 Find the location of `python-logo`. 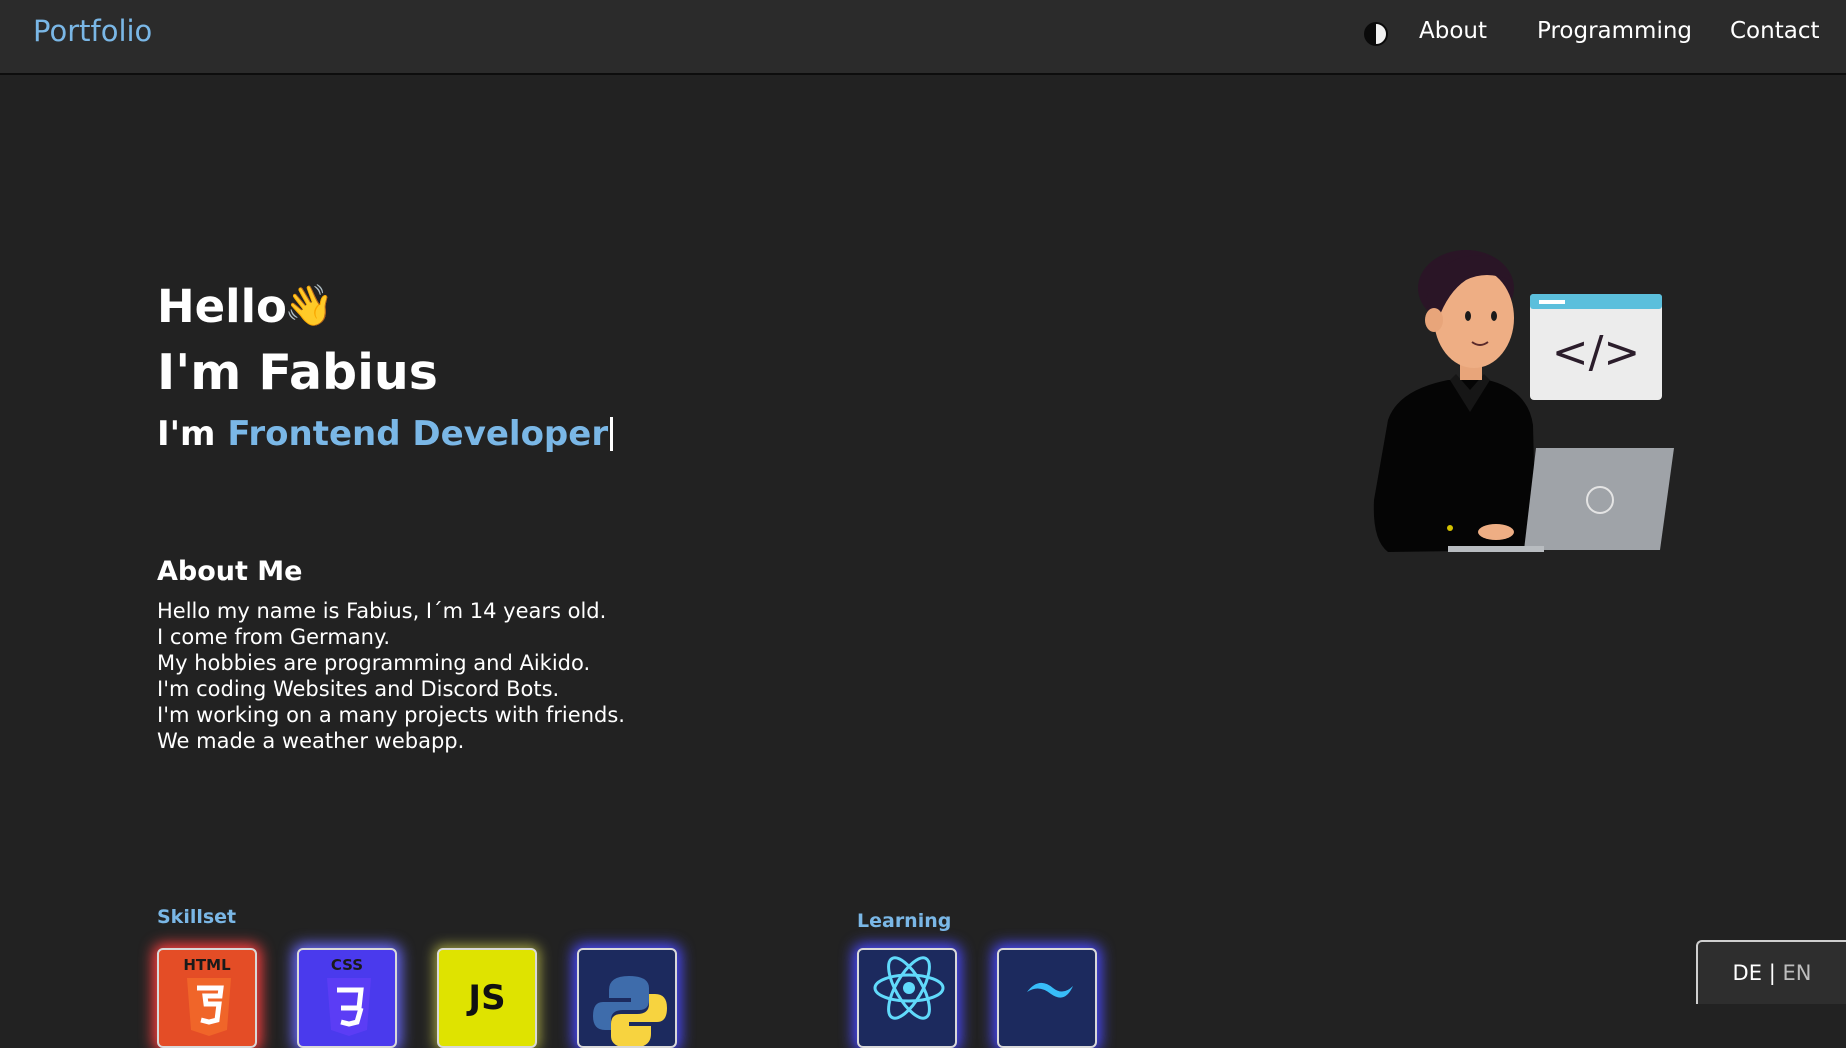

python-logo is located at coordinates (630, 1011).